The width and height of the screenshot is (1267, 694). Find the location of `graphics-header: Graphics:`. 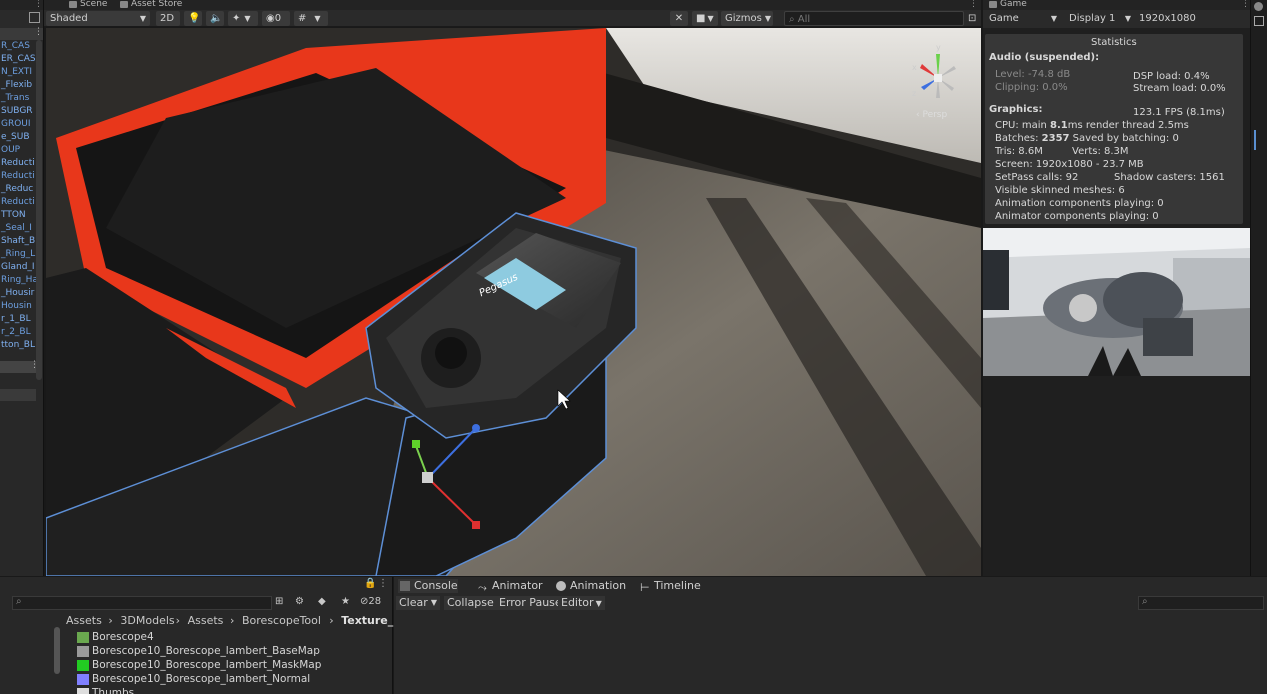

graphics-header: Graphics: is located at coordinates (1016, 109).